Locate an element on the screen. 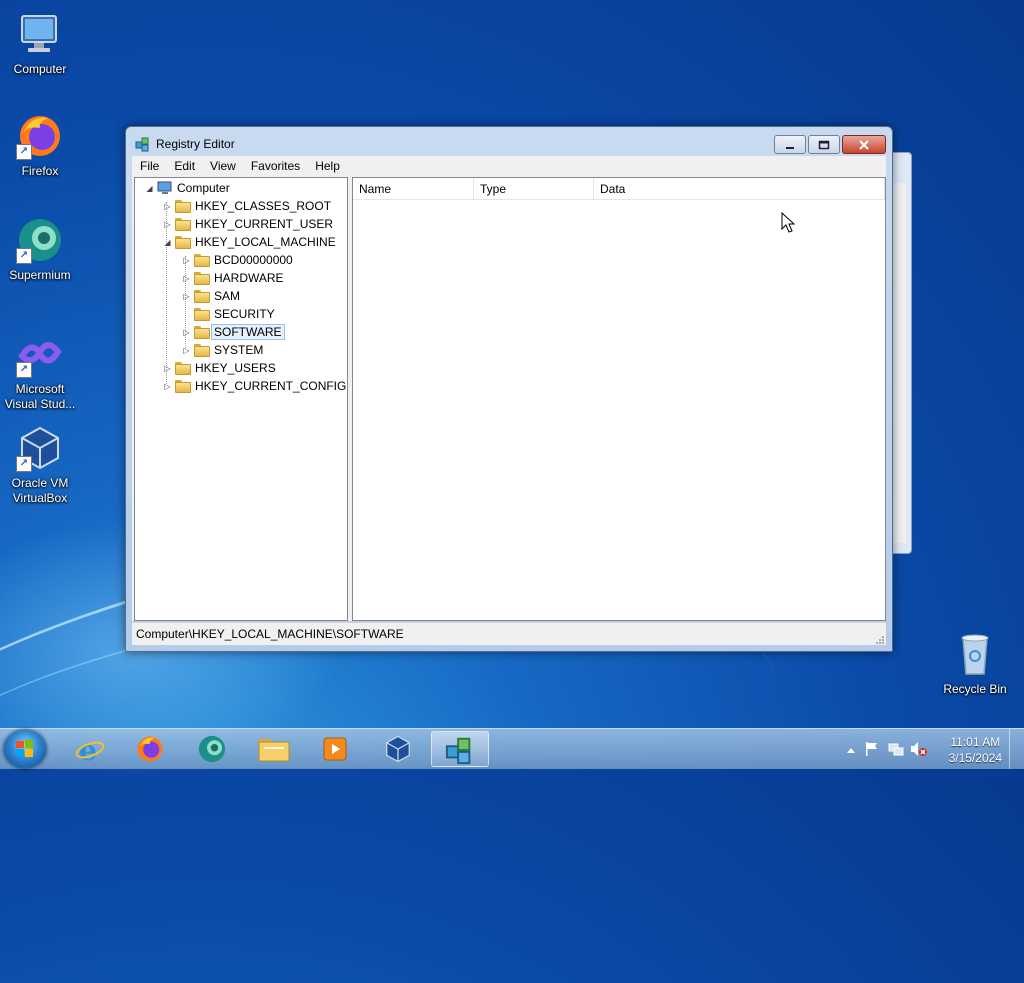 This screenshot has width=1024, height=983. start-button is located at coordinates (25, 749).